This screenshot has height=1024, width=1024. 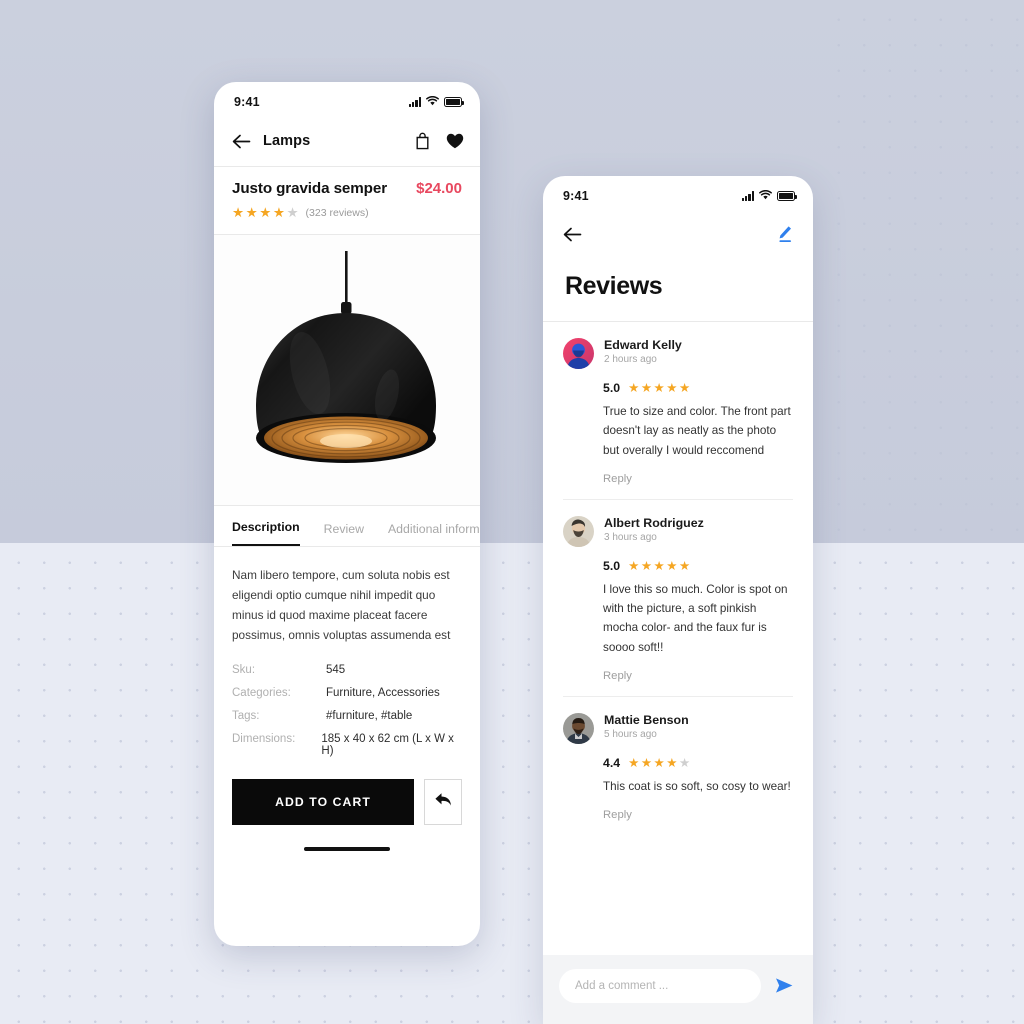 I want to click on share-button, so click(x=443, y=801).